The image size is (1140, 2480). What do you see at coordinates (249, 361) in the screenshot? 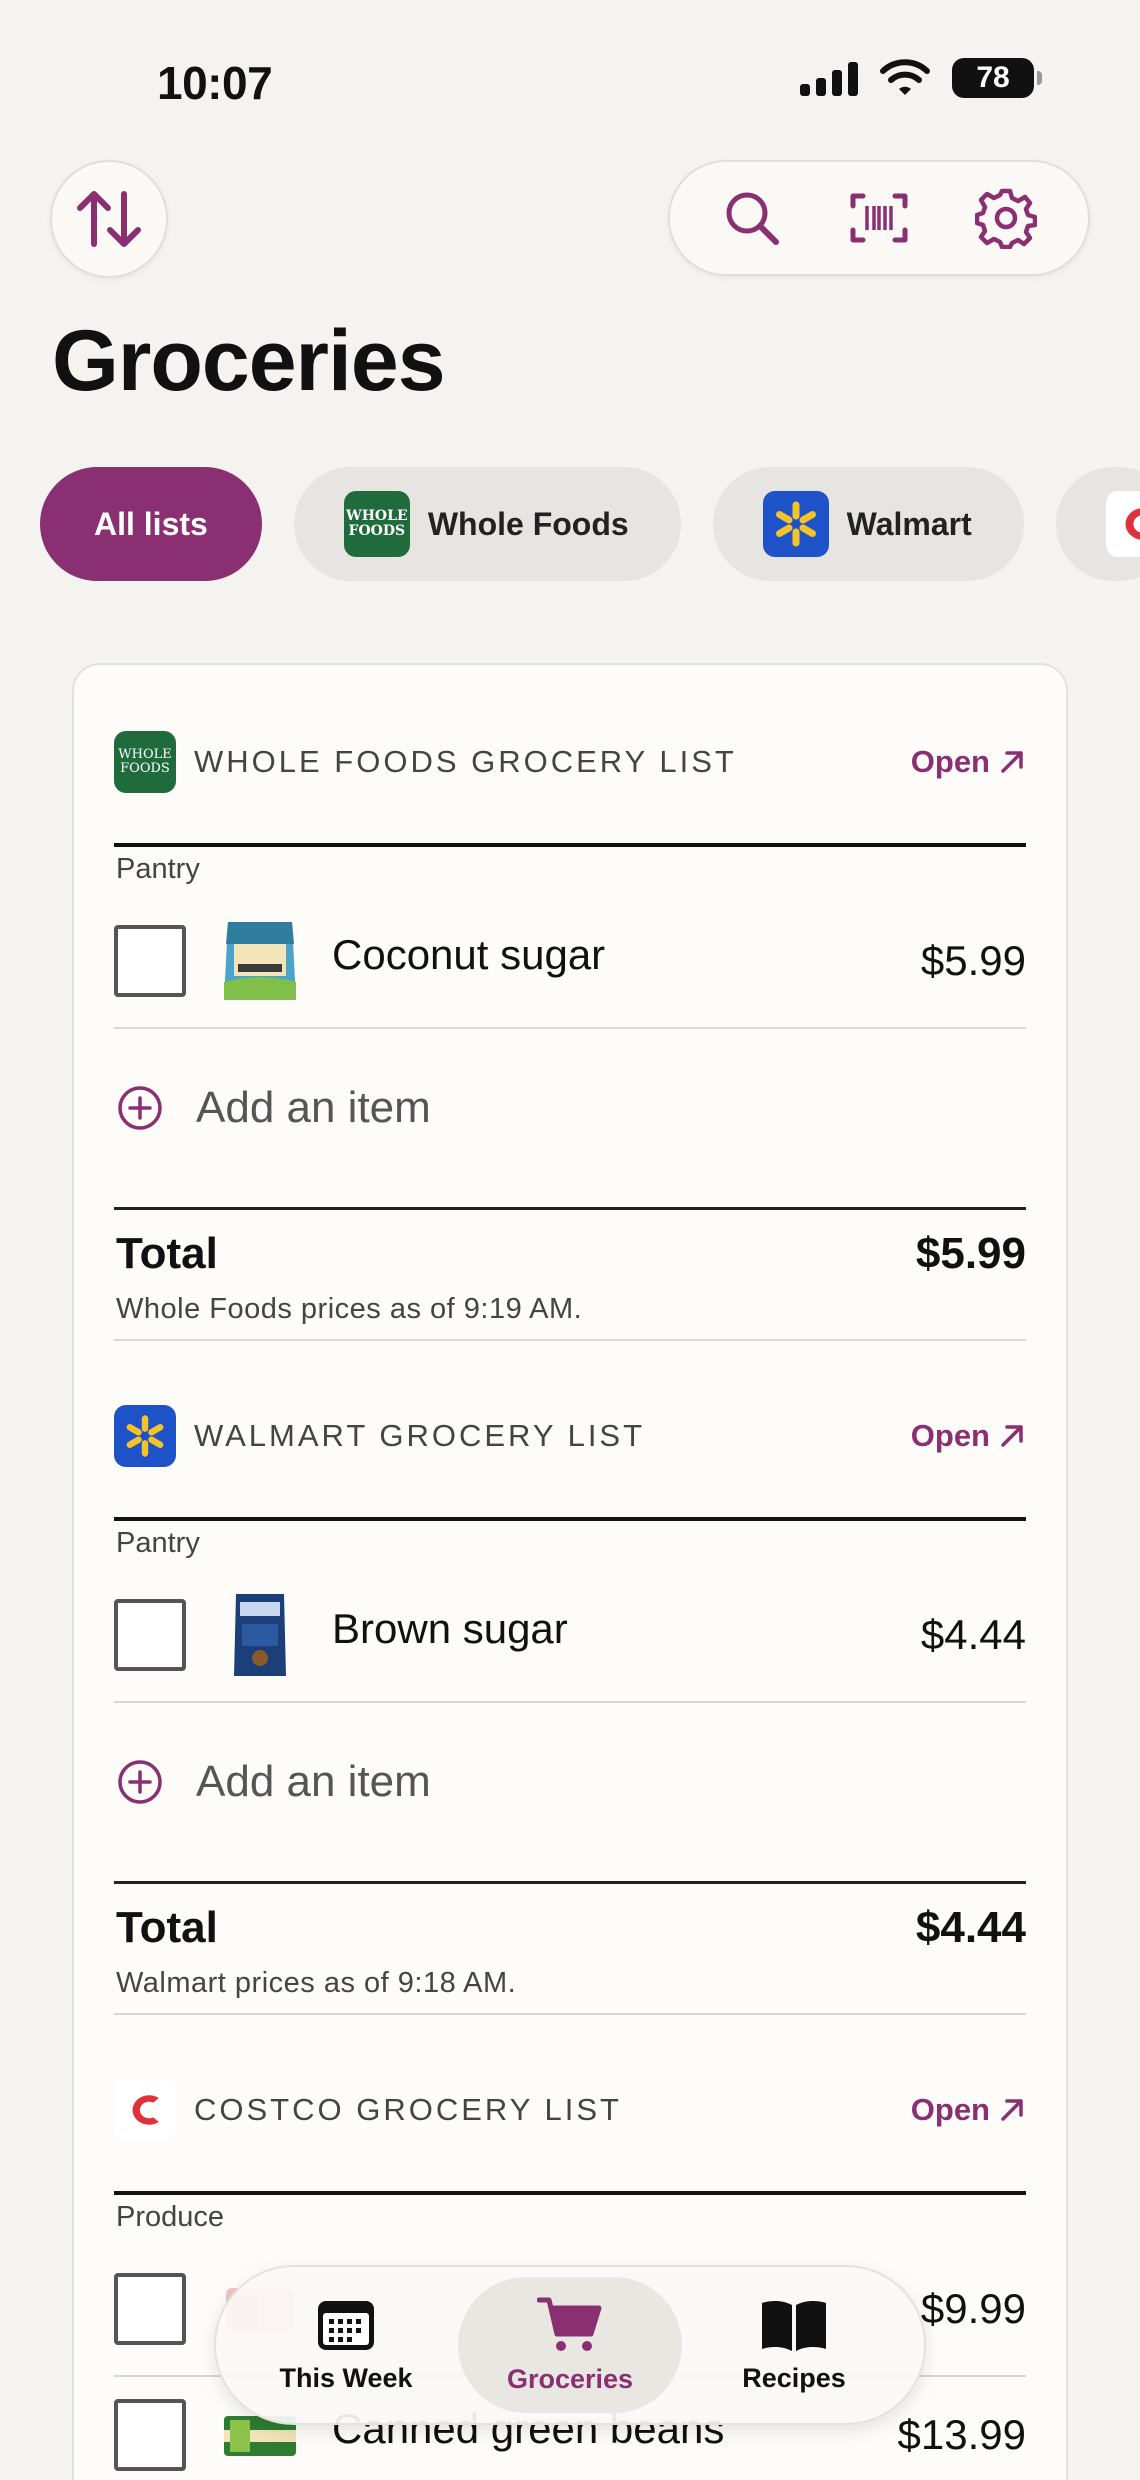
I see `page-title: Groceries` at bounding box center [249, 361].